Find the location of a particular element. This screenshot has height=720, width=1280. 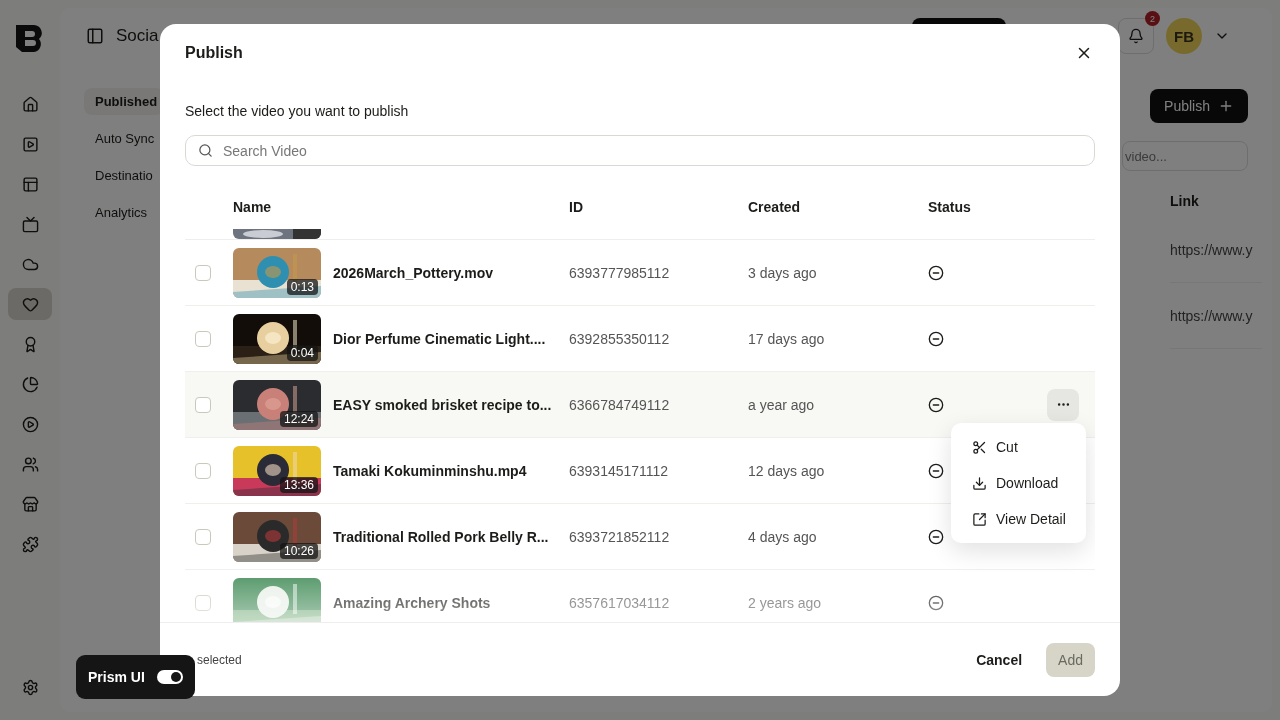

table-cell-text: a year ago is located at coordinates (782, 404).